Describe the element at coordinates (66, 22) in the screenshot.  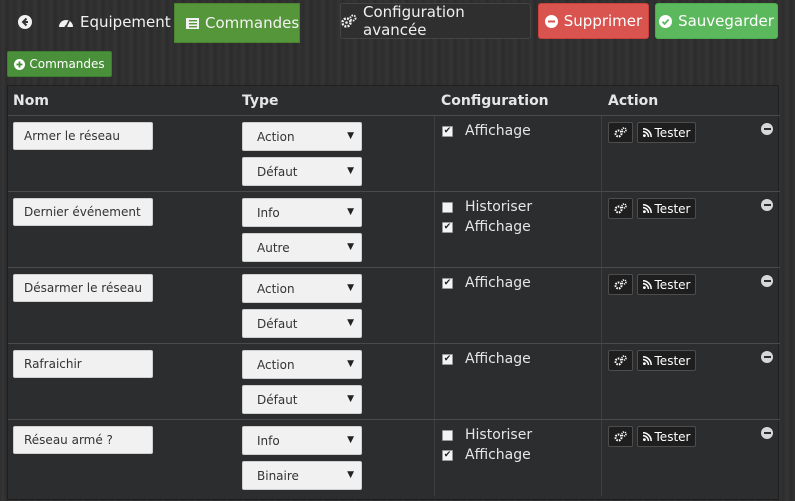
I see `dashboard-gauge-icon` at that location.